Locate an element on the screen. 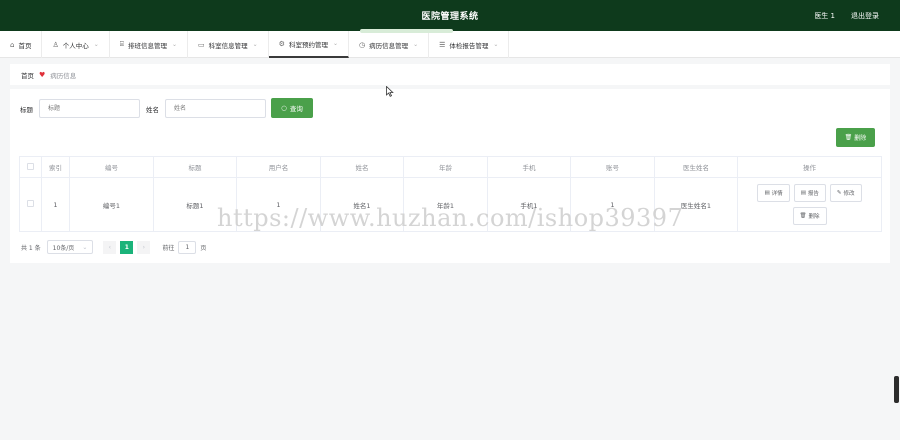 The height and width of the screenshot is (440, 900). watermark-text: https://www.huzhan.com/ishop39397 is located at coordinates (450, 218).